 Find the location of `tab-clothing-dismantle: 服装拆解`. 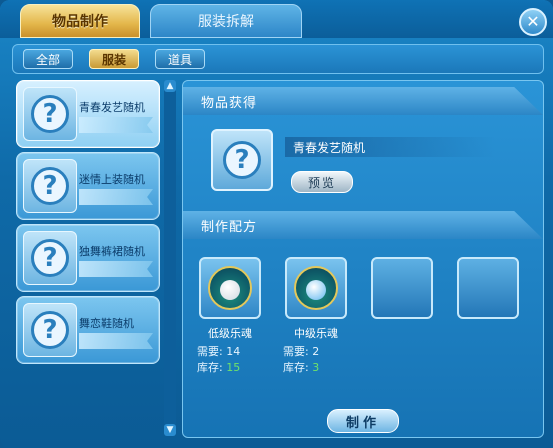

tab-clothing-dismantle: 服装拆解 is located at coordinates (226, 21).